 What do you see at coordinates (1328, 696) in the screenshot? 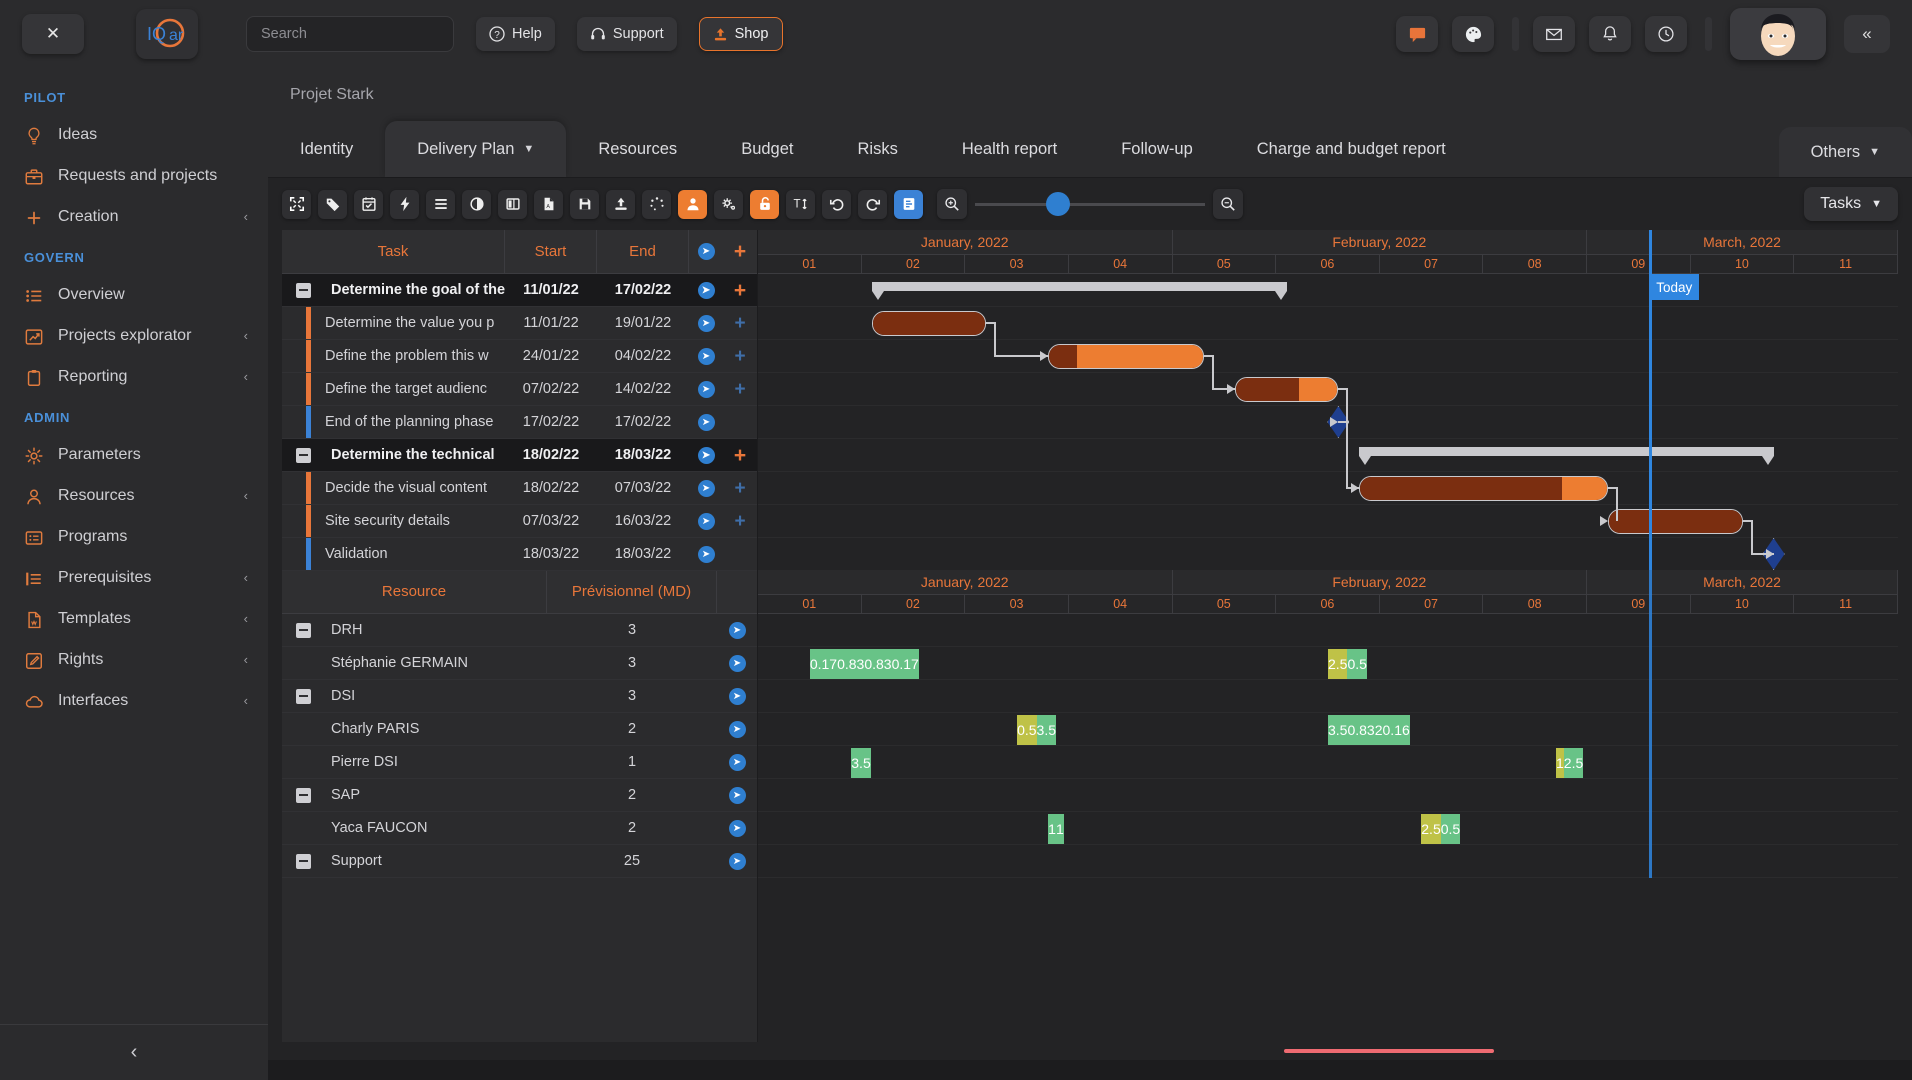
I see `histogram-row` at bounding box center [1328, 696].